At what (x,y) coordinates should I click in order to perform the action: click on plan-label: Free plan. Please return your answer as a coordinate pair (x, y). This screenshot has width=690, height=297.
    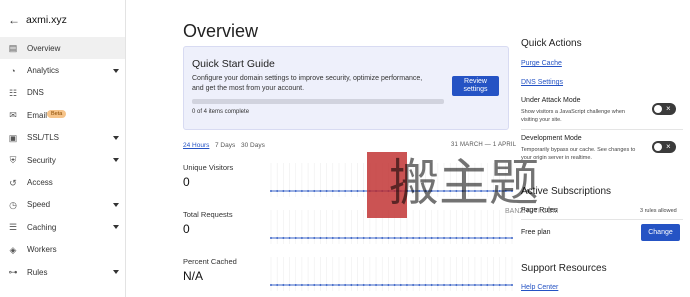
    Looking at the image, I should click on (536, 232).